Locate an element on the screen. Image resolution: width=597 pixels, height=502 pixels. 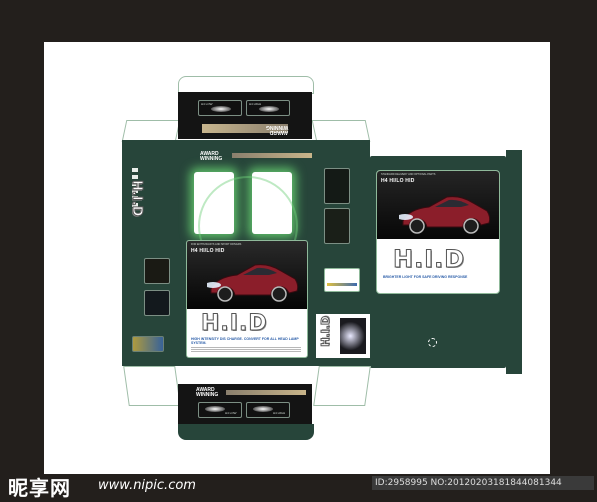
left-side-panel: H.I.D is located at coordinates (150, 253).